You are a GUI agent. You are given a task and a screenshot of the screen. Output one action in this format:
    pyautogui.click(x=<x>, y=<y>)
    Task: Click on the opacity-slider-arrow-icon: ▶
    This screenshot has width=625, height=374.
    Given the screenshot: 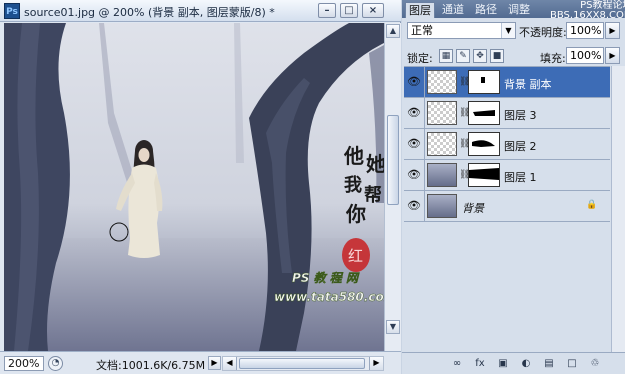 What is the action you would take?
    pyautogui.click(x=612, y=30)
    